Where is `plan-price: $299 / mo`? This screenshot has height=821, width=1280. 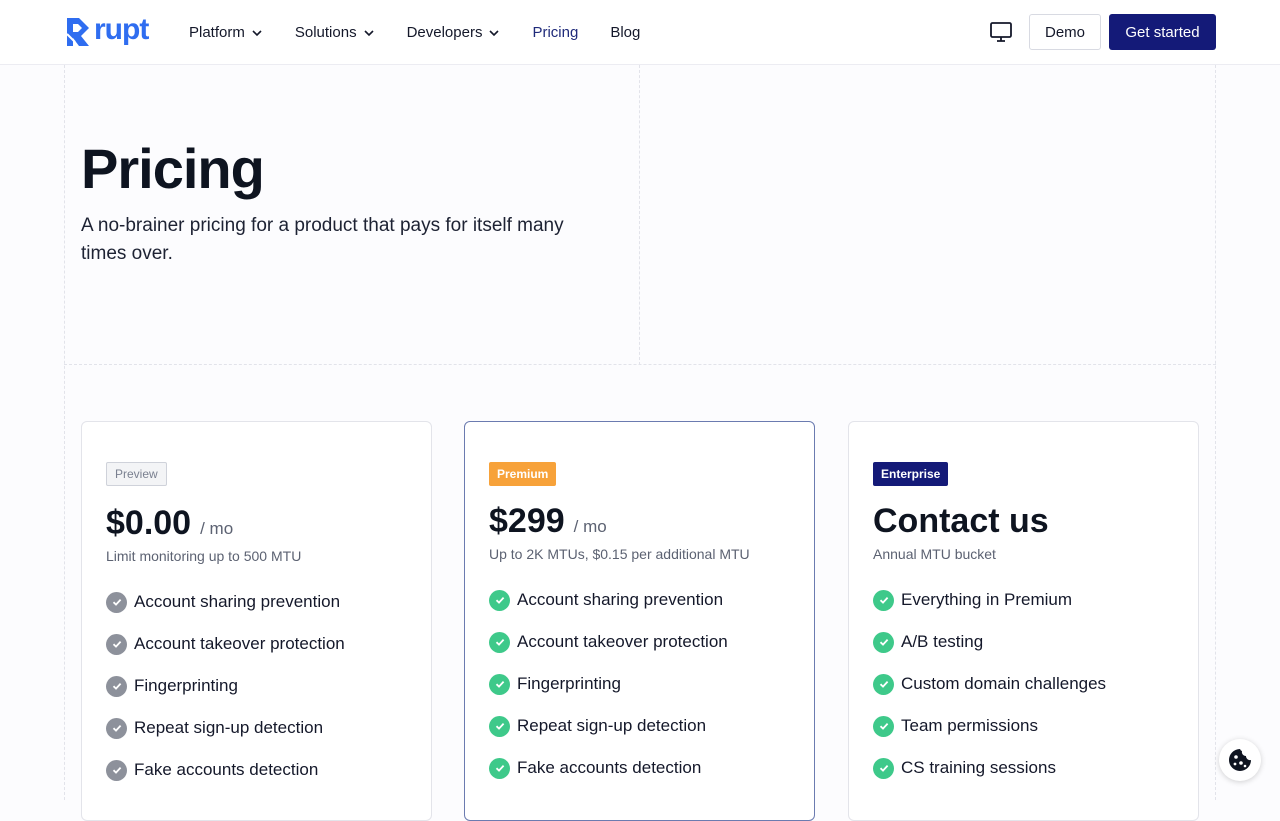
plan-price: $299 / mo is located at coordinates (548, 521).